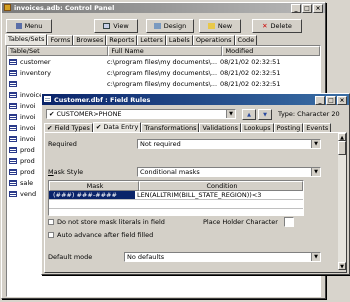 The height and width of the screenshot is (302, 350). I want to click on column-header-full-name: Full Name, so click(165, 51).